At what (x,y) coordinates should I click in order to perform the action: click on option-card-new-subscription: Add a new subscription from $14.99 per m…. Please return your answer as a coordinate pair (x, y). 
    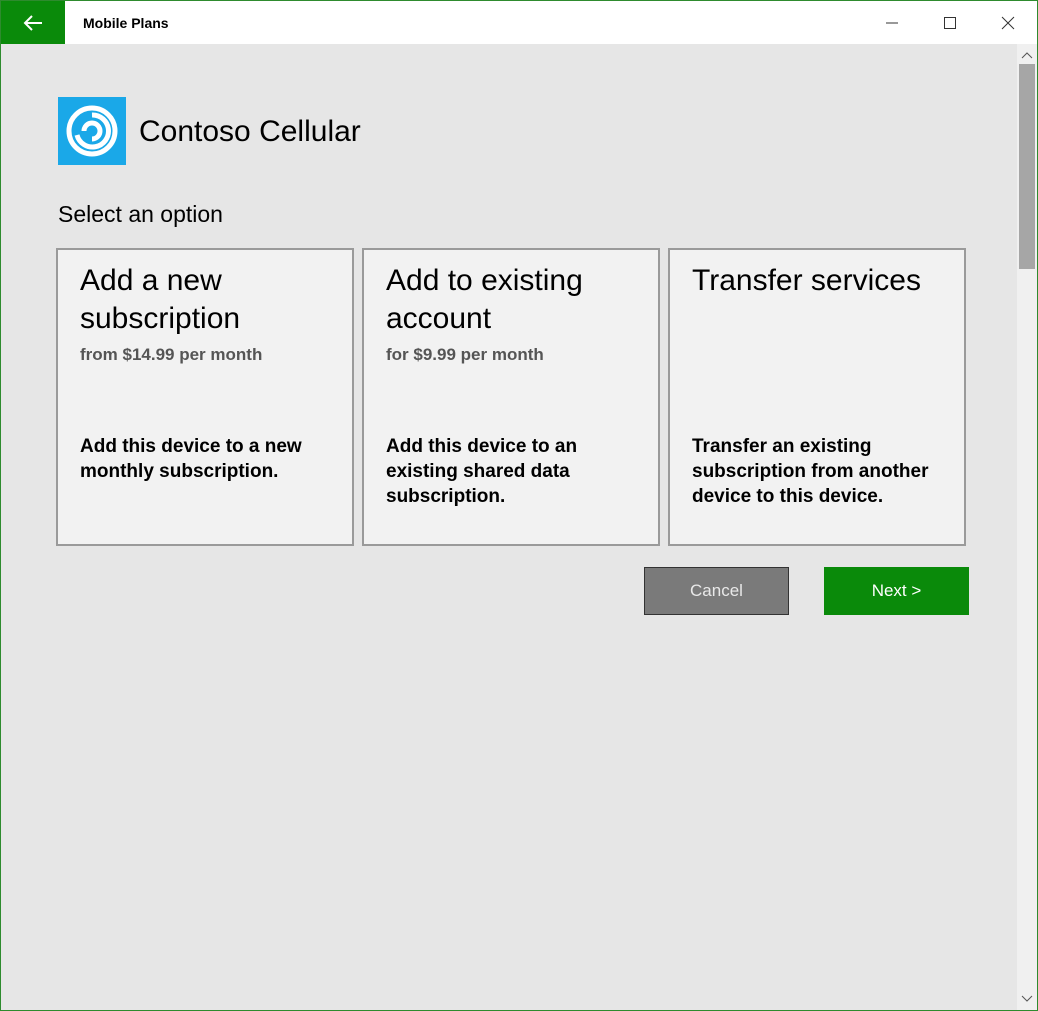
    Looking at the image, I should click on (205, 397).